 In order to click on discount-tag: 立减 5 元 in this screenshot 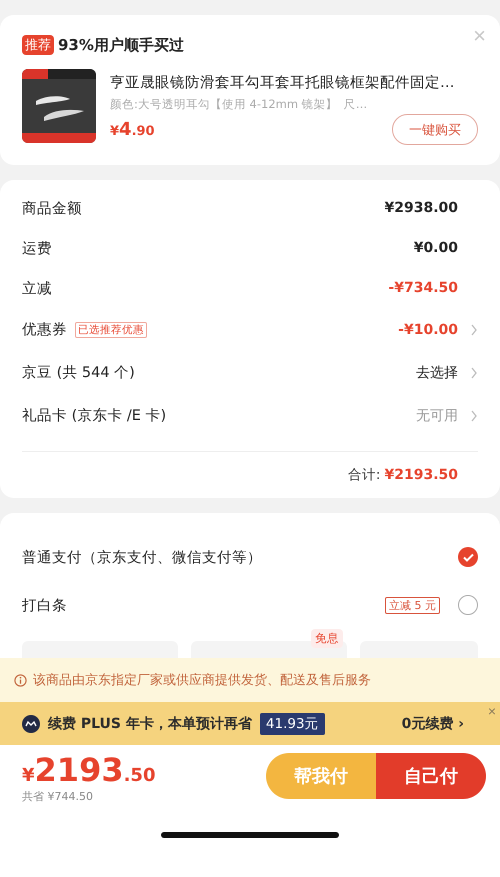, I will do `click(412, 605)`.